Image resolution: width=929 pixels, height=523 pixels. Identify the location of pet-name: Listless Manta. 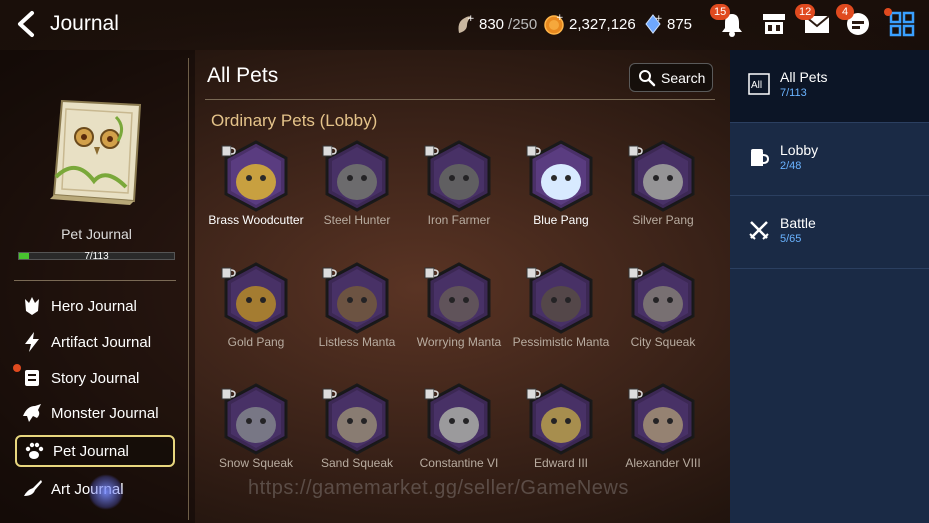
(357, 342).